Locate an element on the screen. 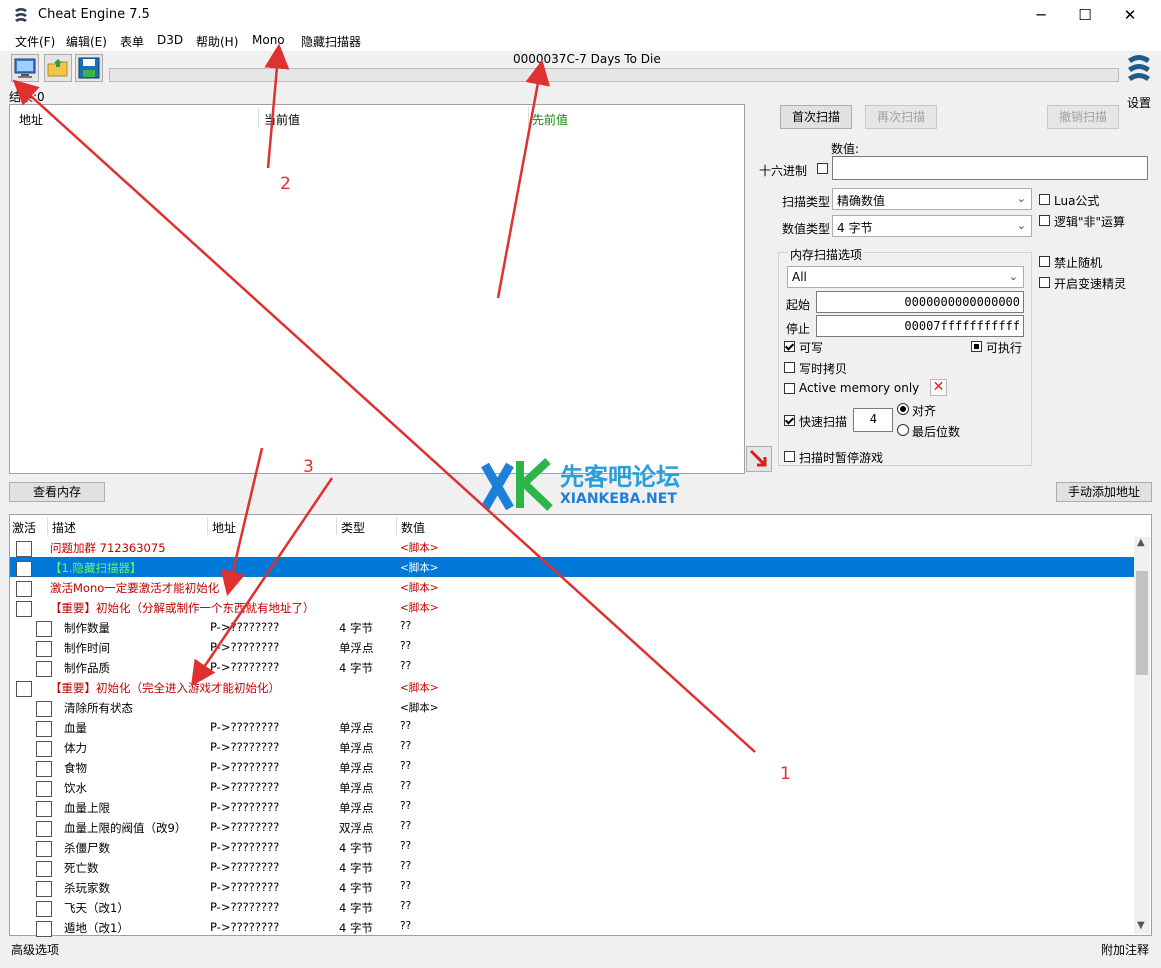 Image resolution: width=1161 pixels, height=968 pixels. column-active: 激活 is located at coordinates (24, 527).